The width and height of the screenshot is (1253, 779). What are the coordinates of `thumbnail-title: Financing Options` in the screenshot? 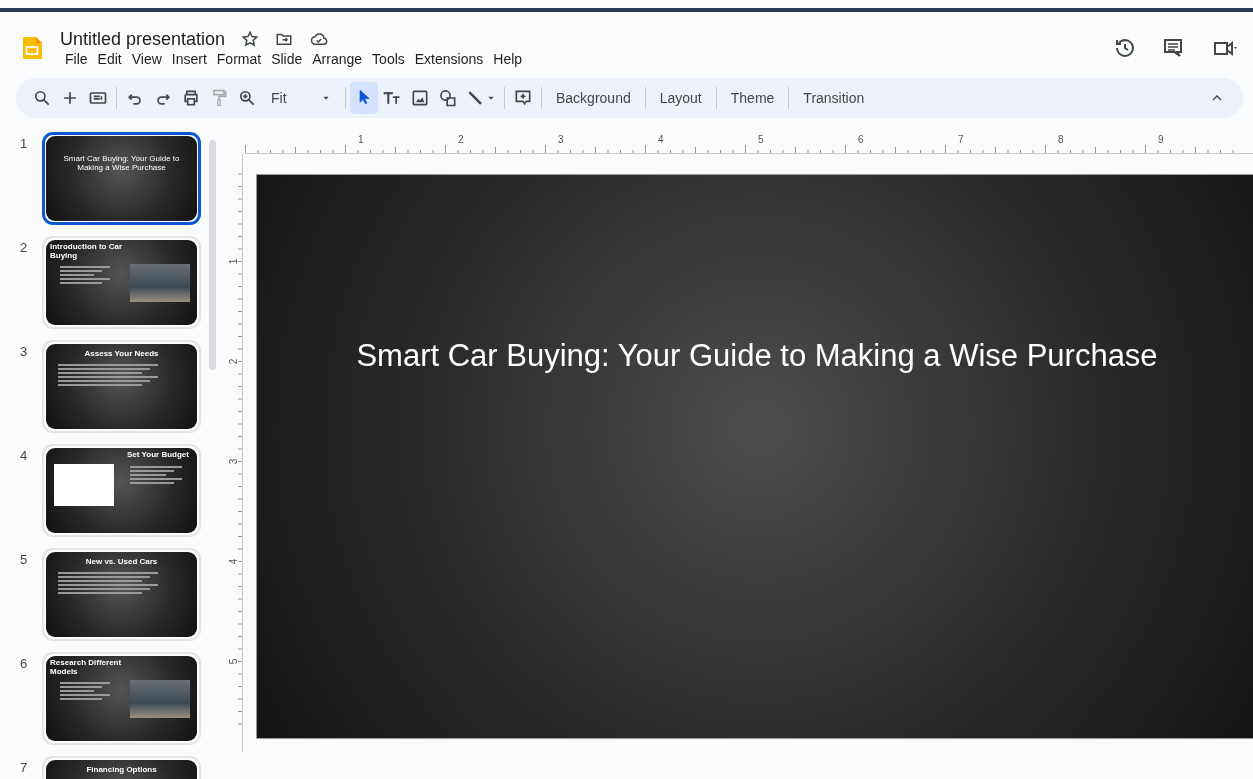 It's located at (121, 769).